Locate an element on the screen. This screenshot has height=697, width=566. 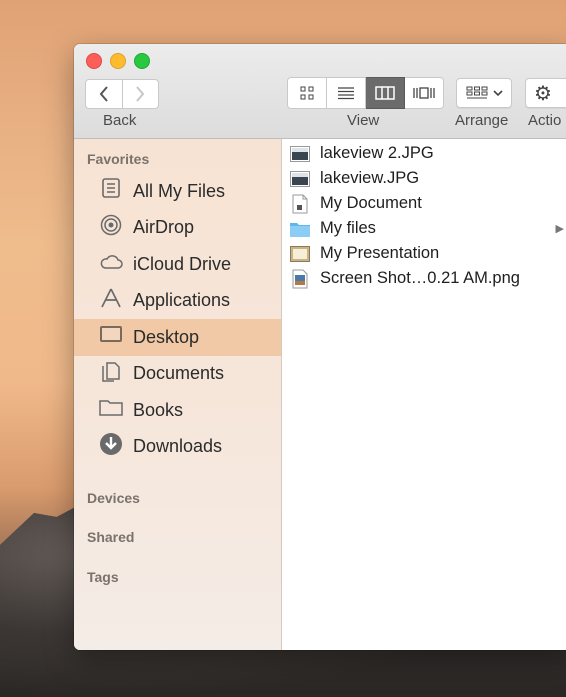
gear-icon: ⚙ is located at coordinates (543, 93).